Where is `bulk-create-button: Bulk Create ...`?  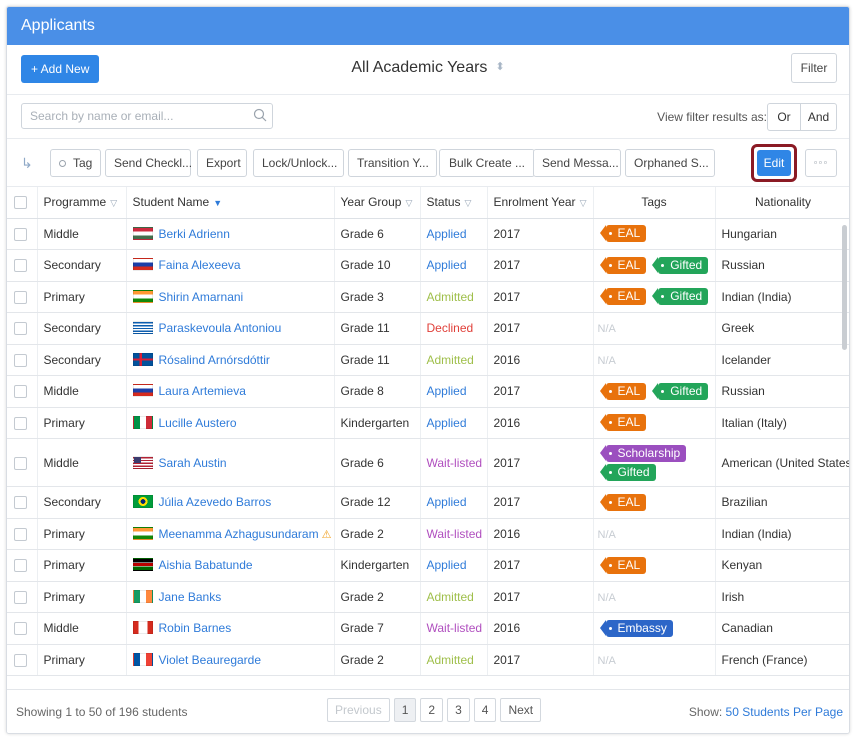 bulk-create-button: Bulk Create ... is located at coordinates (487, 163).